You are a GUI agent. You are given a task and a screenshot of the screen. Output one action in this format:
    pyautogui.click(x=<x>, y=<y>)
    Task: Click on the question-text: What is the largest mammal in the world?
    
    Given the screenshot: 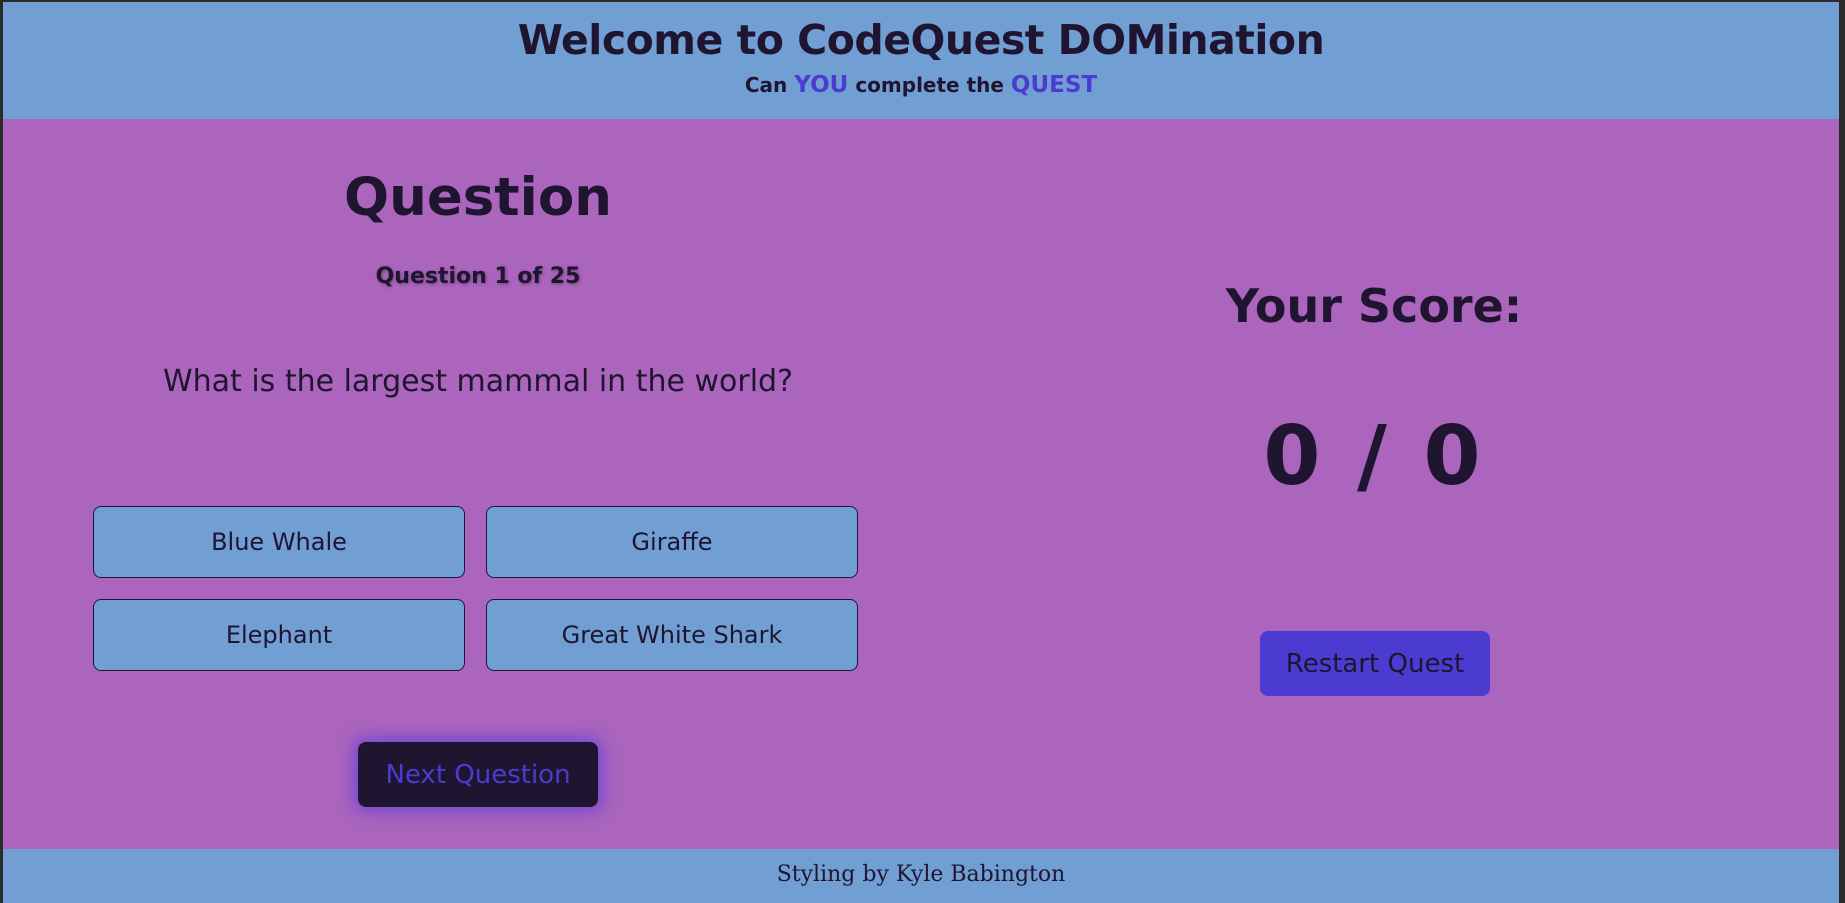 What is the action you would take?
    pyautogui.click(x=478, y=381)
    